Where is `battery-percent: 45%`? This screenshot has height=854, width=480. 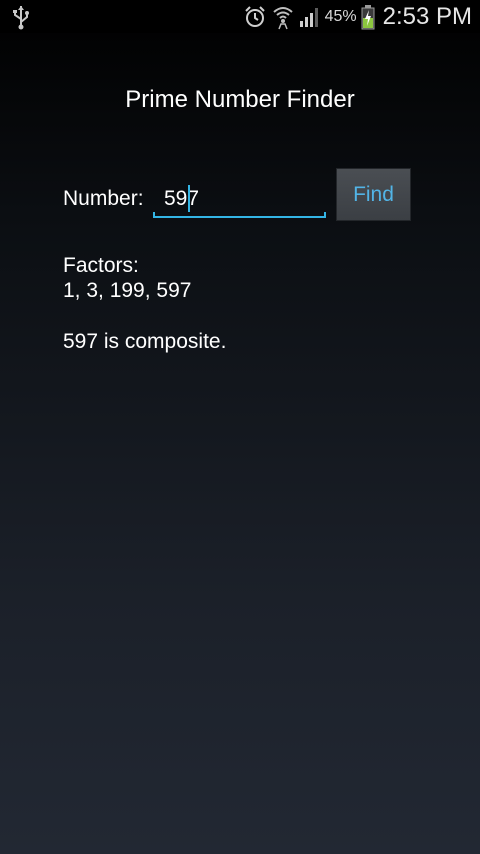
battery-percent: 45% is located at coordinates (340, 16).